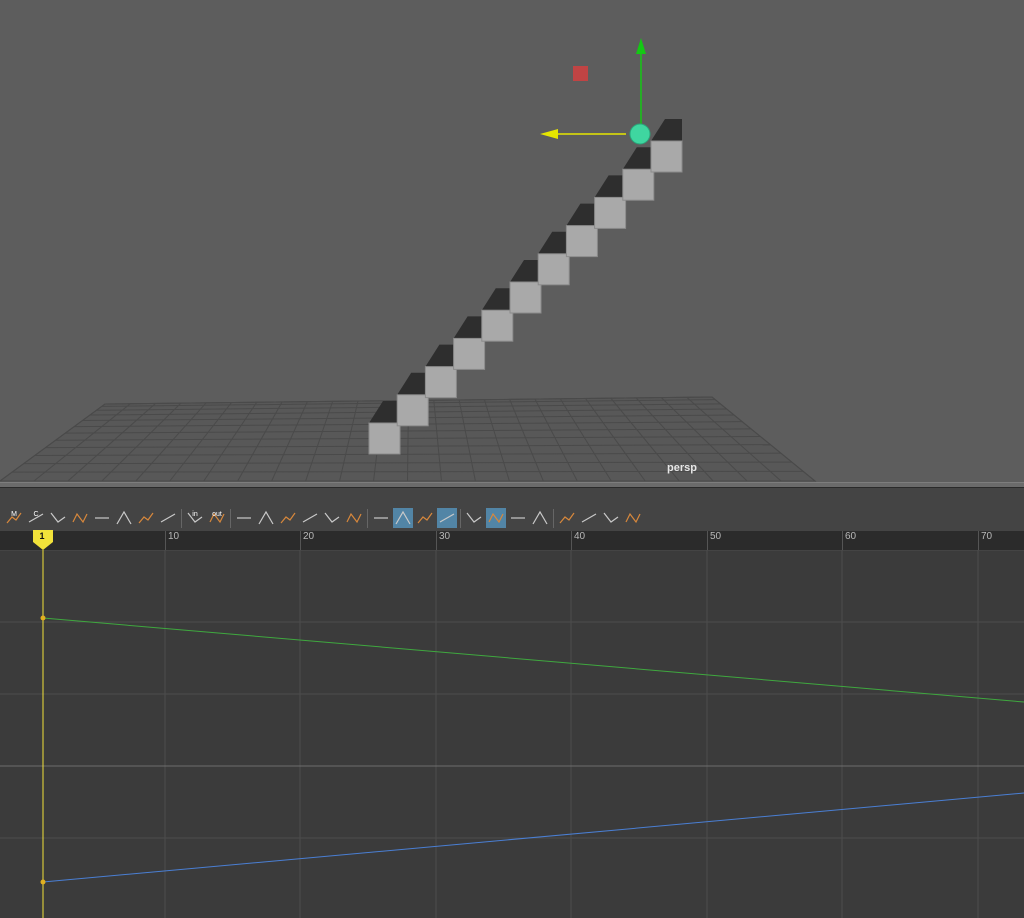 This screenshot has height=918, width=1024. Describe the element at coordinates (512, 540) in the screenshot. I see `time-ruler: 10 20 30 40 50 60 70` at that location.